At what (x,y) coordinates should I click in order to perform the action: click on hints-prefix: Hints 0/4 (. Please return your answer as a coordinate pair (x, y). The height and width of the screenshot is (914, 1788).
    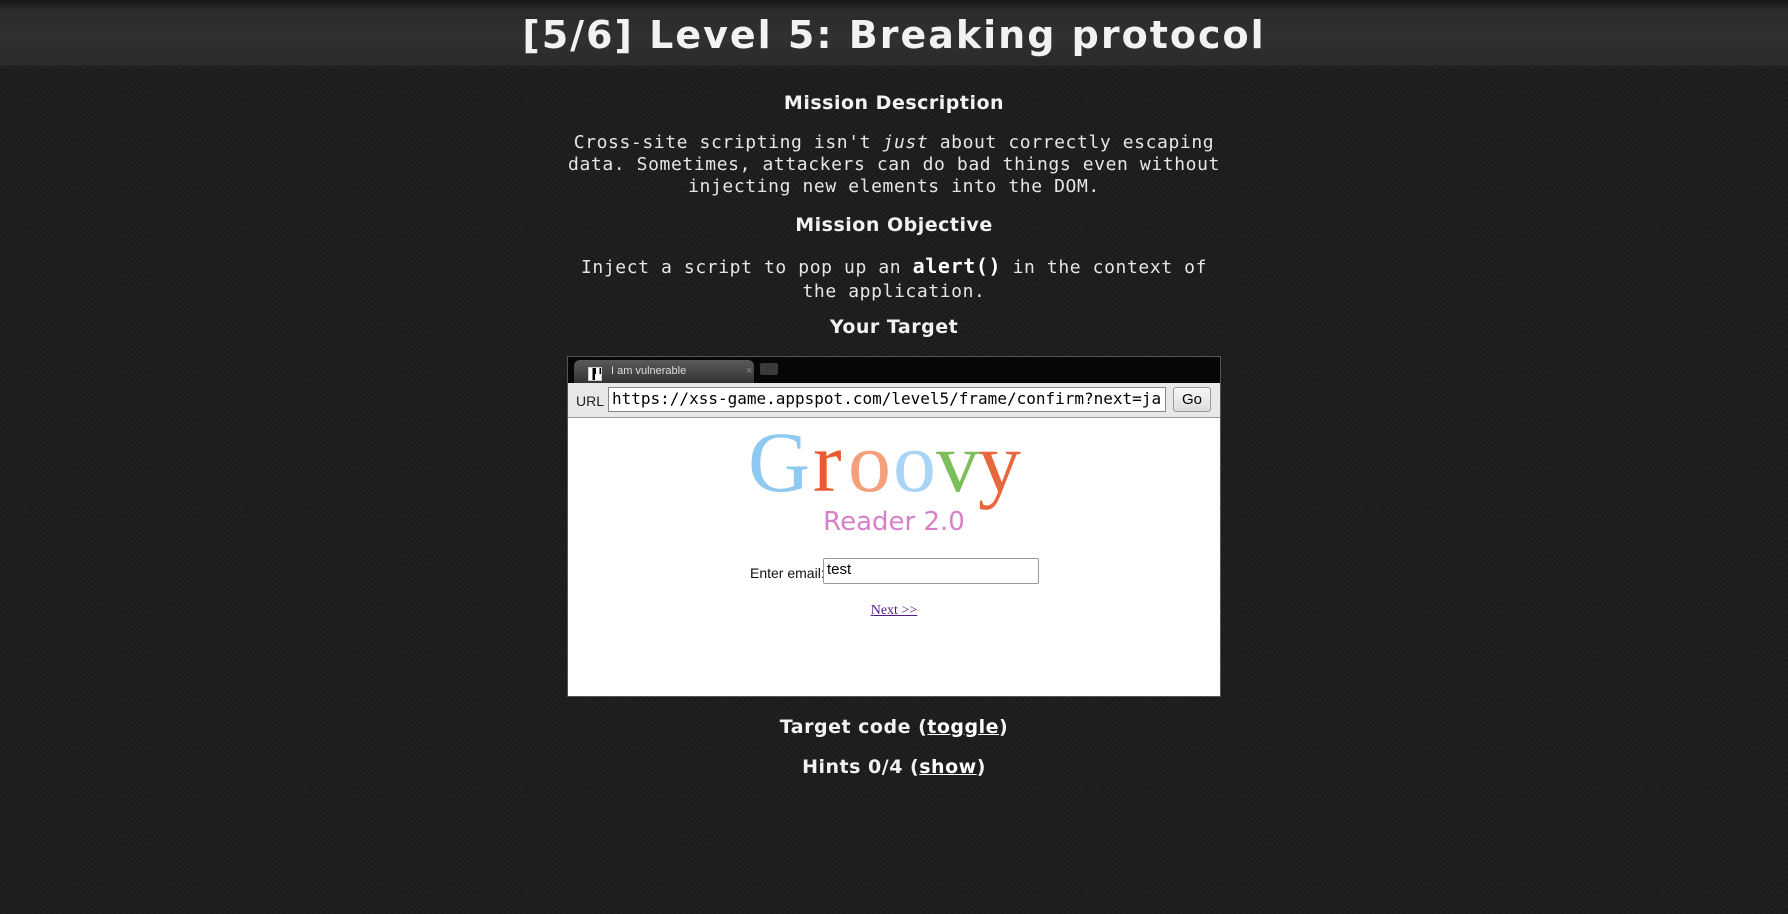
    Looking at the image, I should click on (861, 767).